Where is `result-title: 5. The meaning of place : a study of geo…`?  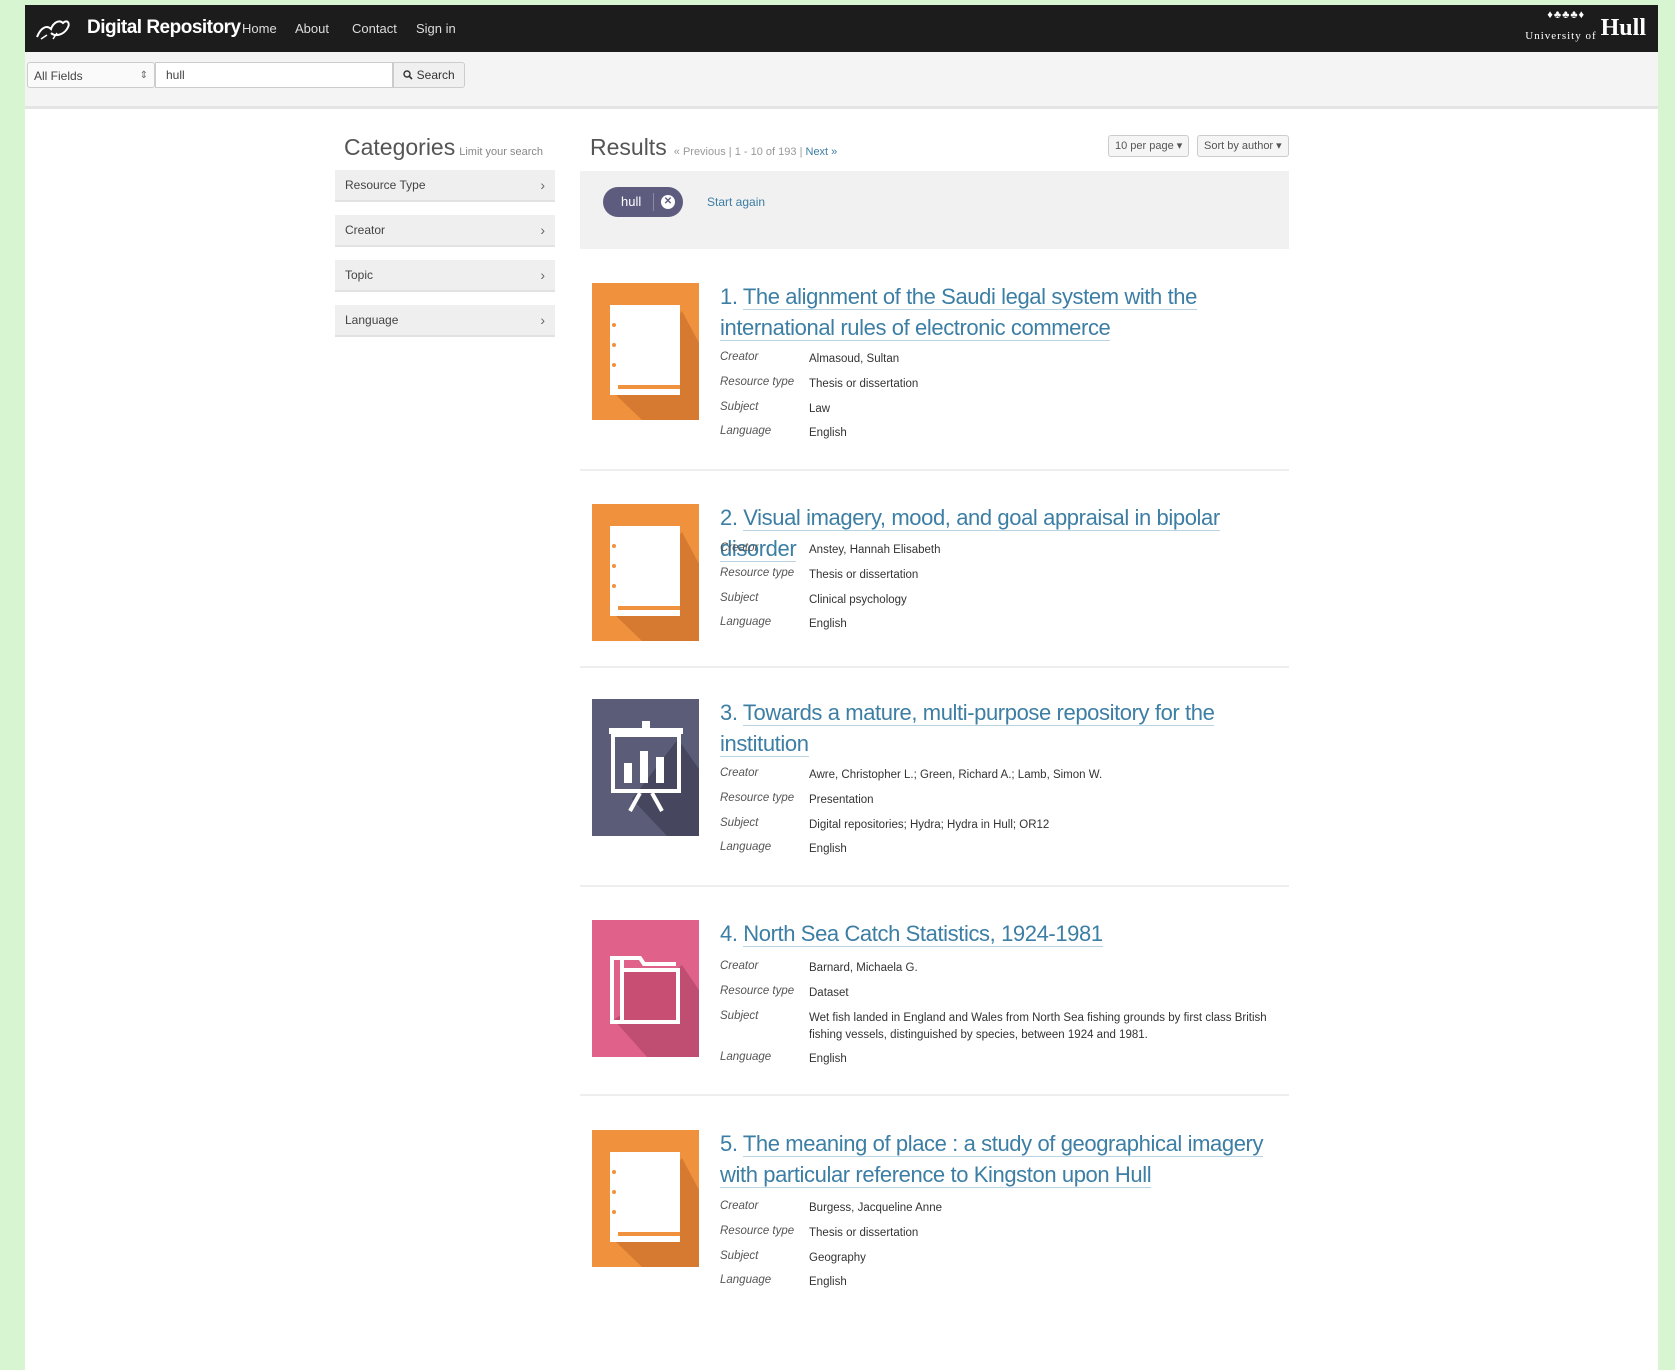
result-title: 5. The meaning of place : a study of geo… is located at coordinates (1000, 1159).